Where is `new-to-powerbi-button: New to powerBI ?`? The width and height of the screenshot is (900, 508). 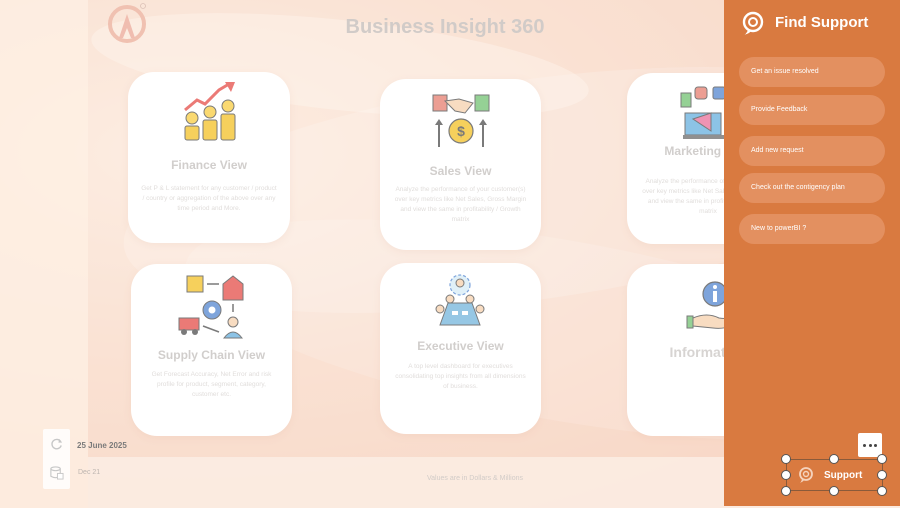
new-to-powerbi-button: New to powerBI ? is located at coordinates (812, 229).